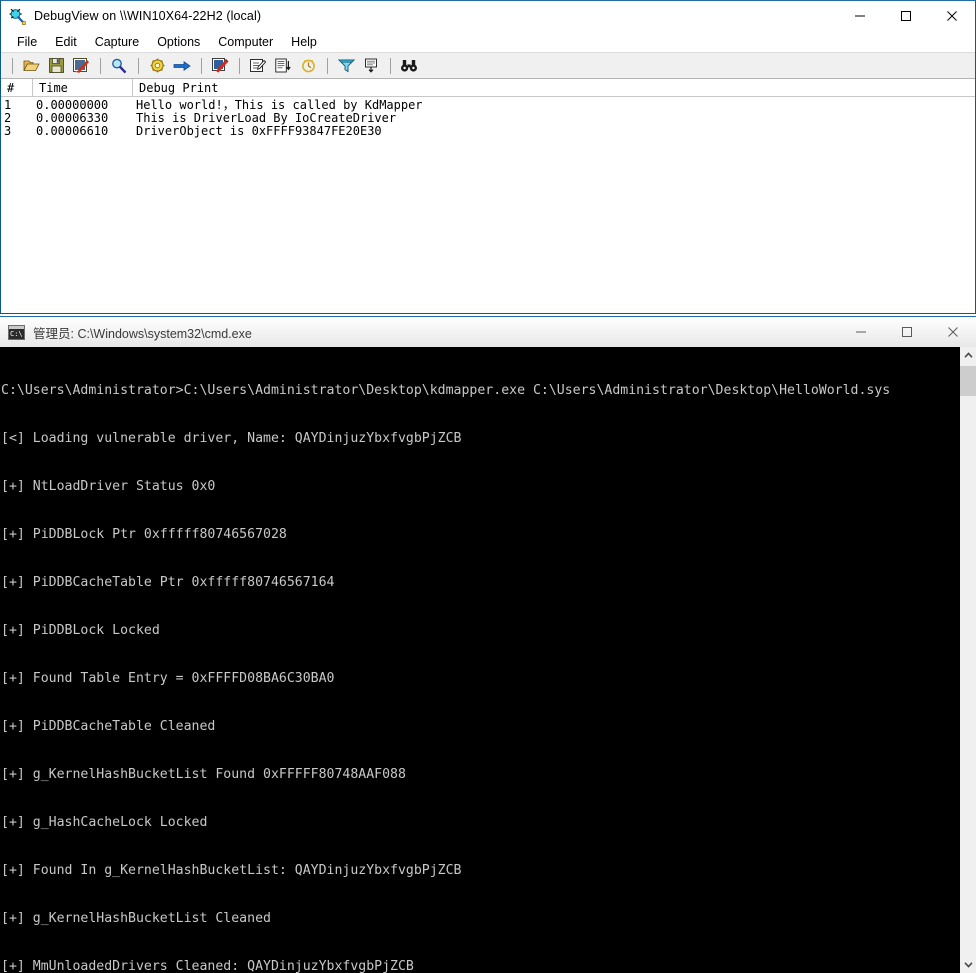 This screenshot has height=973, width=976. What do you see at coordinates (8, 131) in the screenshot?
I see `row-index: 3` at bounding box center [8, 131].